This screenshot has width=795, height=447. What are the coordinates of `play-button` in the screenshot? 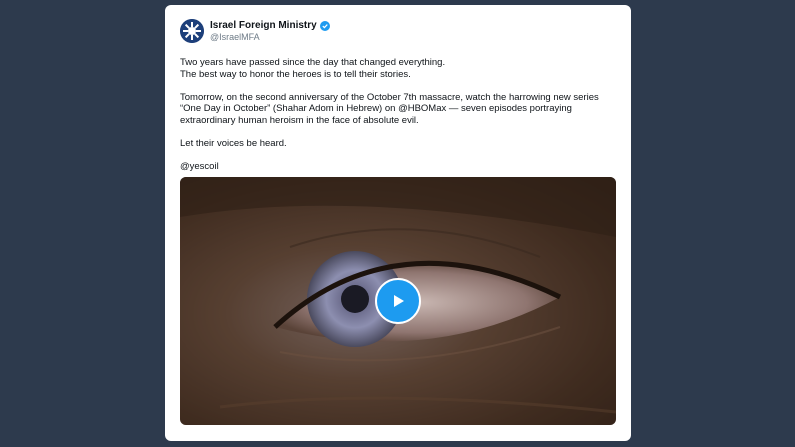 It's located at (398, 301).